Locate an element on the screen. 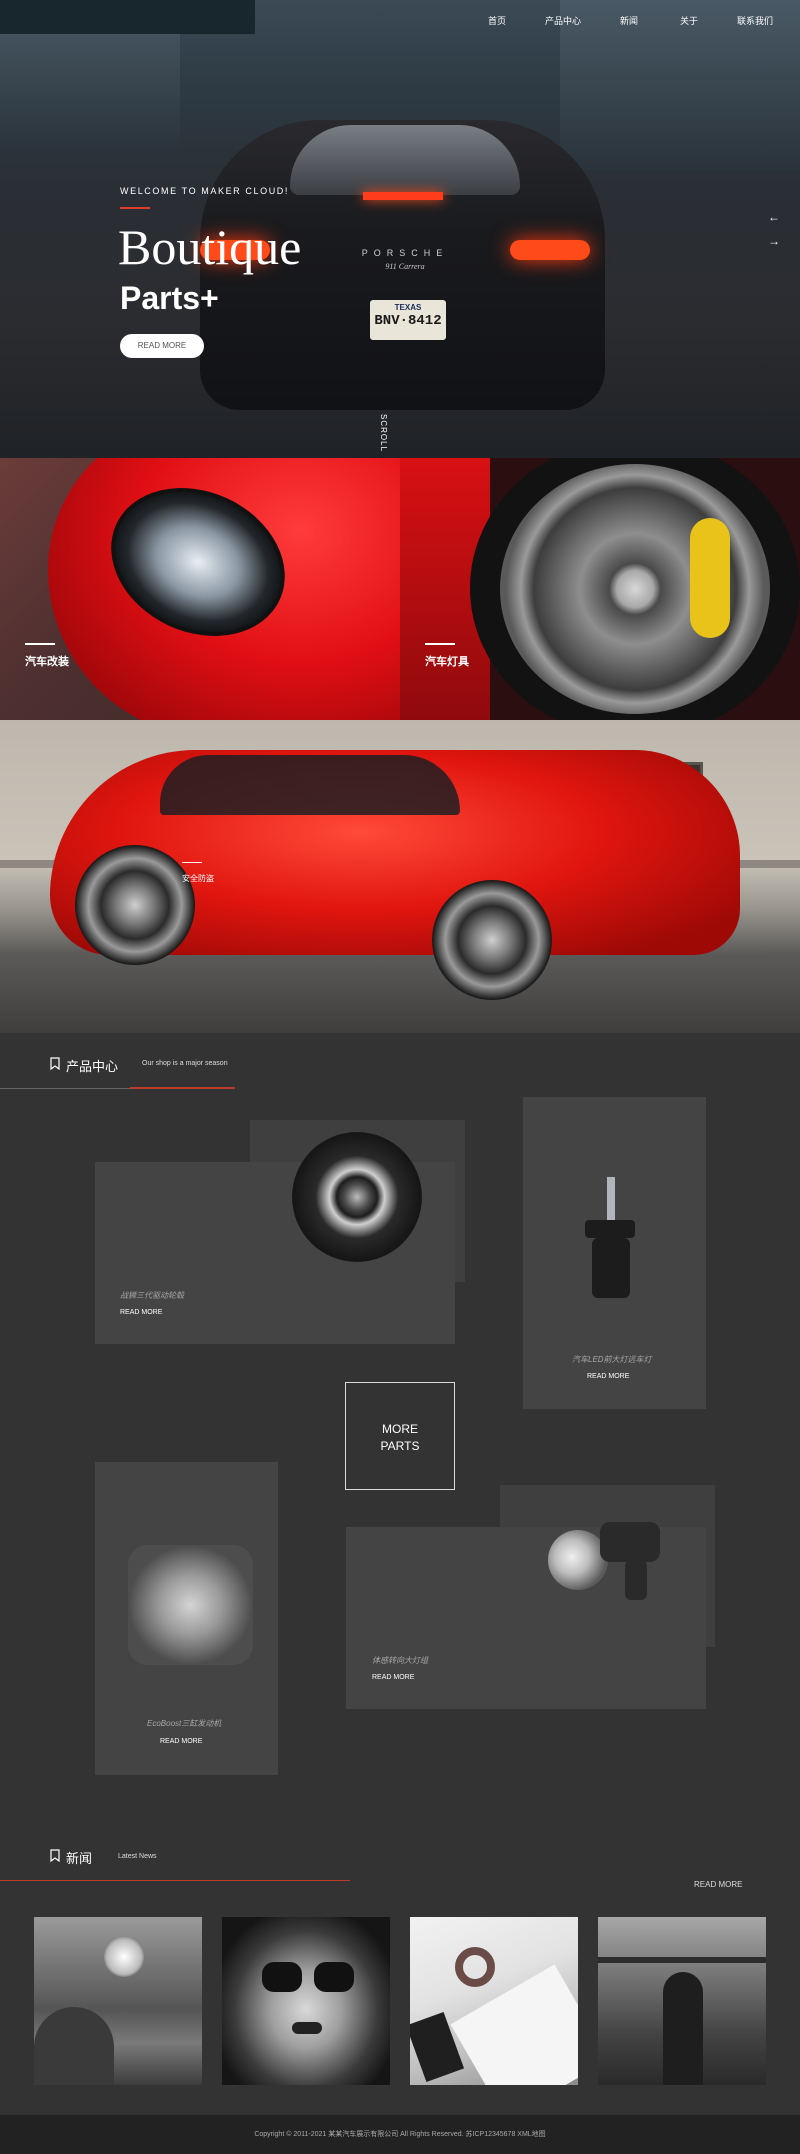 This screenshot has width=800, height=2154. car-windshield is located at coordinates (310, 785).